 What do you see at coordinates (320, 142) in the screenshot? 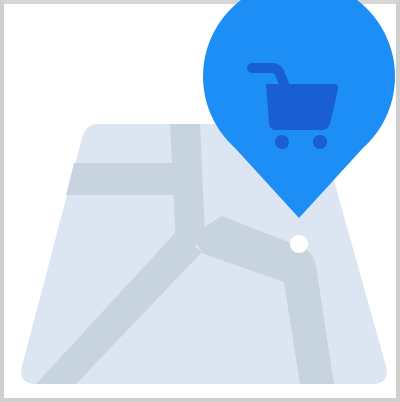
I see `cart-wheel-right` at bounding box center [320, 142].